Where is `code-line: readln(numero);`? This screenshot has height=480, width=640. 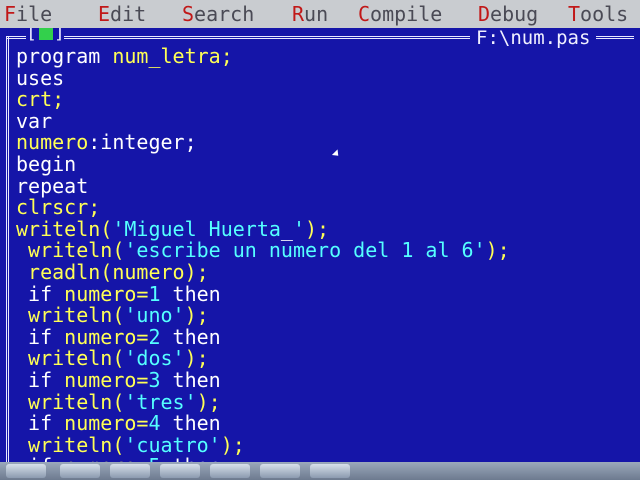 code-line: readln(numero); is located at coordinates (326, 271).